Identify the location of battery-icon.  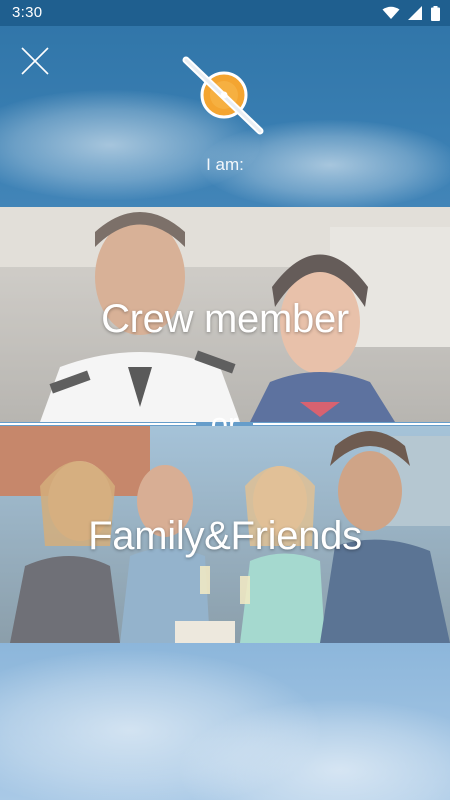
(435, 13).